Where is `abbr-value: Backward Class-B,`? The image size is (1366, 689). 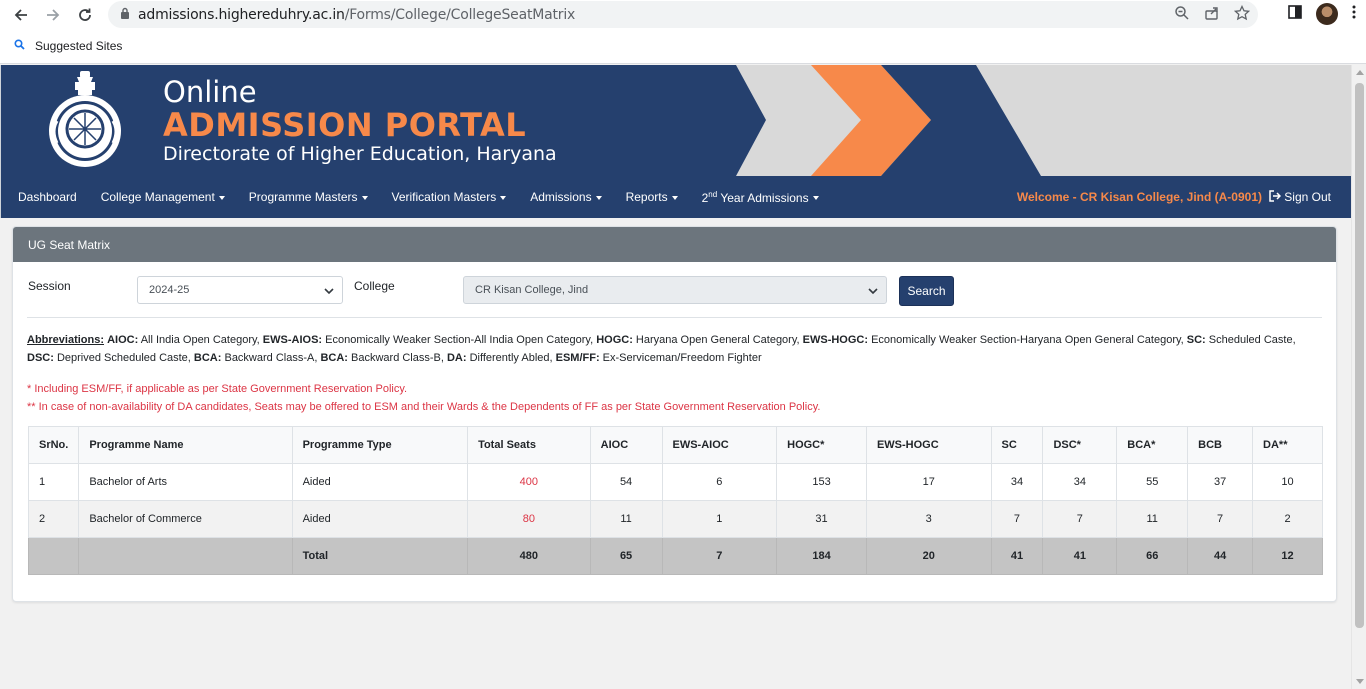 abbr-value: Backward Class-B, is located at coordinates (397, 358).